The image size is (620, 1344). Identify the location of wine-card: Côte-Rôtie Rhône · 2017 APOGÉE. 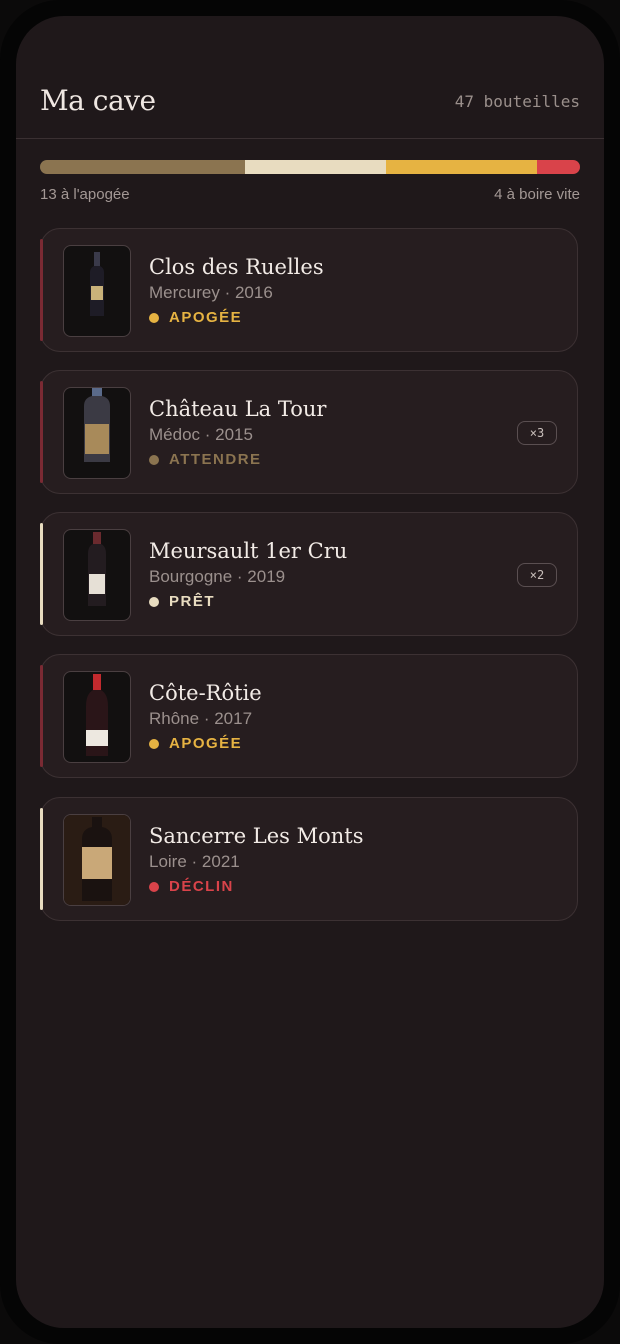
(309, 716).